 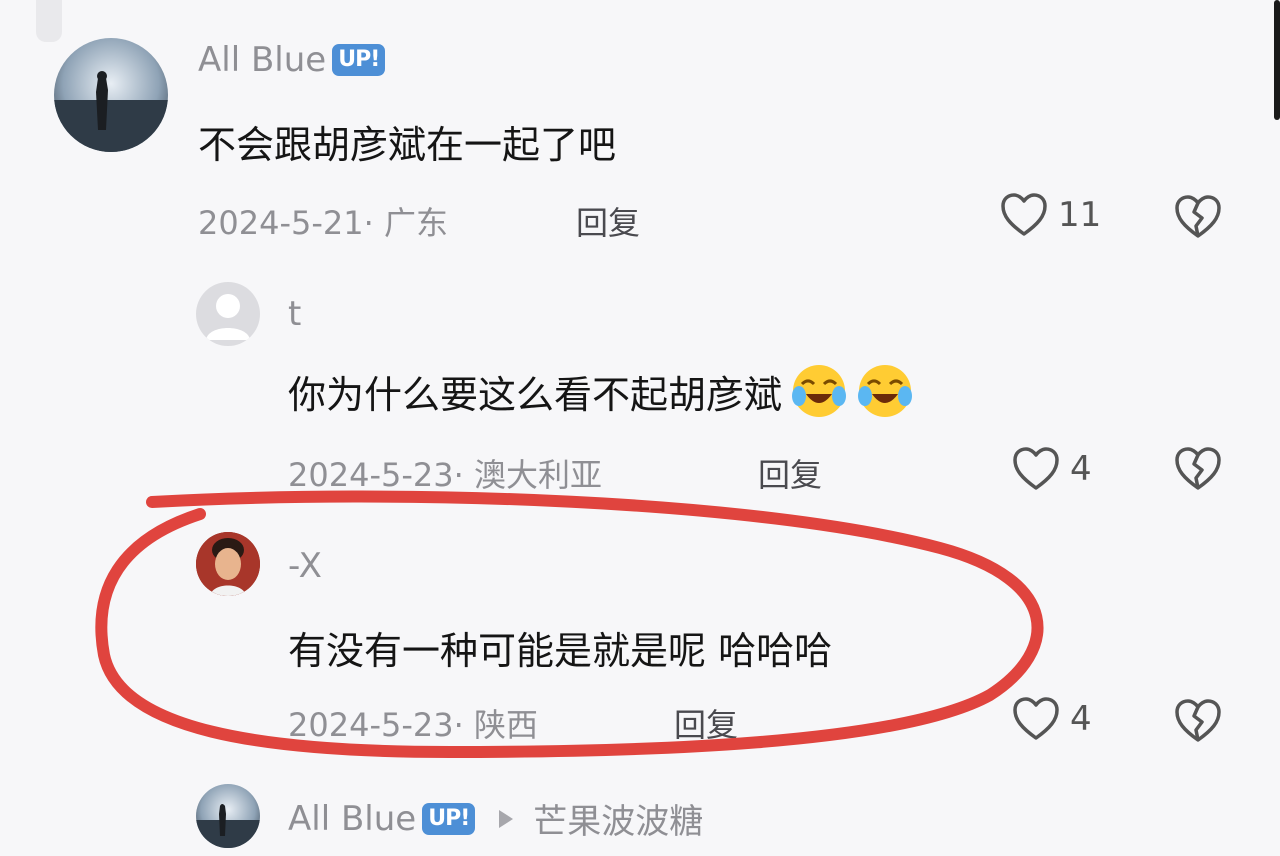 I want to click on screen-edge, so click(x=1277, y=60).